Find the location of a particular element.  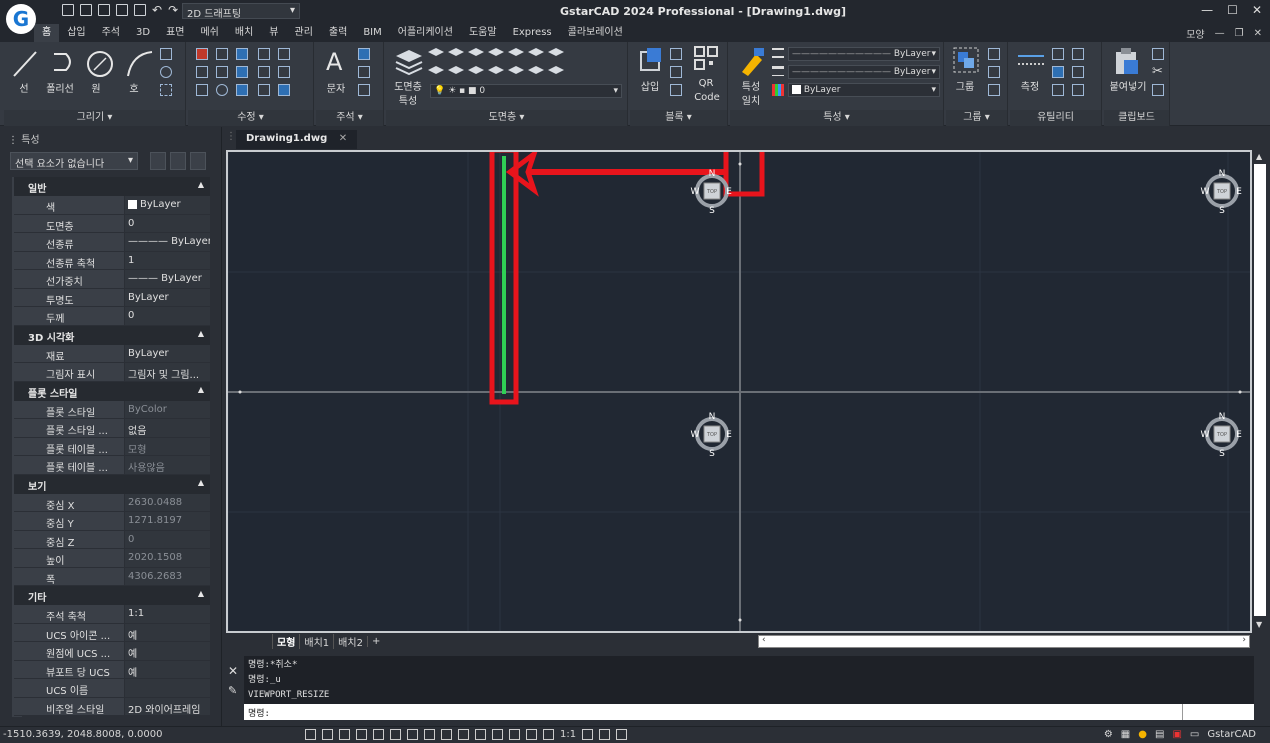

layer-dropdown: 💡 ☀ ▪ ■ 0 ▾ is located at coordinates (526, 91).